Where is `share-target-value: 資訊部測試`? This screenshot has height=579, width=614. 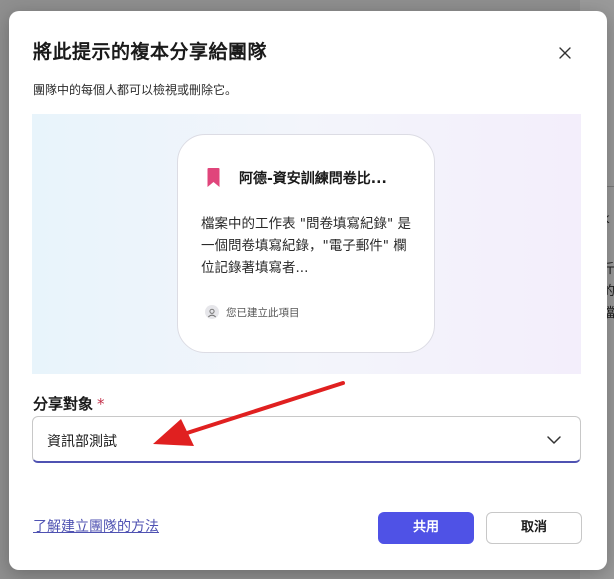 share-target-value: 資訊部測試 is located at coordinates (82, 442).